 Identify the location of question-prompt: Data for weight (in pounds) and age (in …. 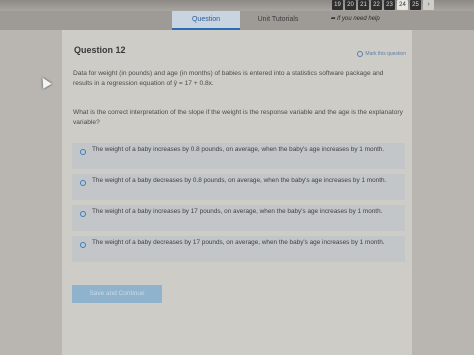
(228, 78).